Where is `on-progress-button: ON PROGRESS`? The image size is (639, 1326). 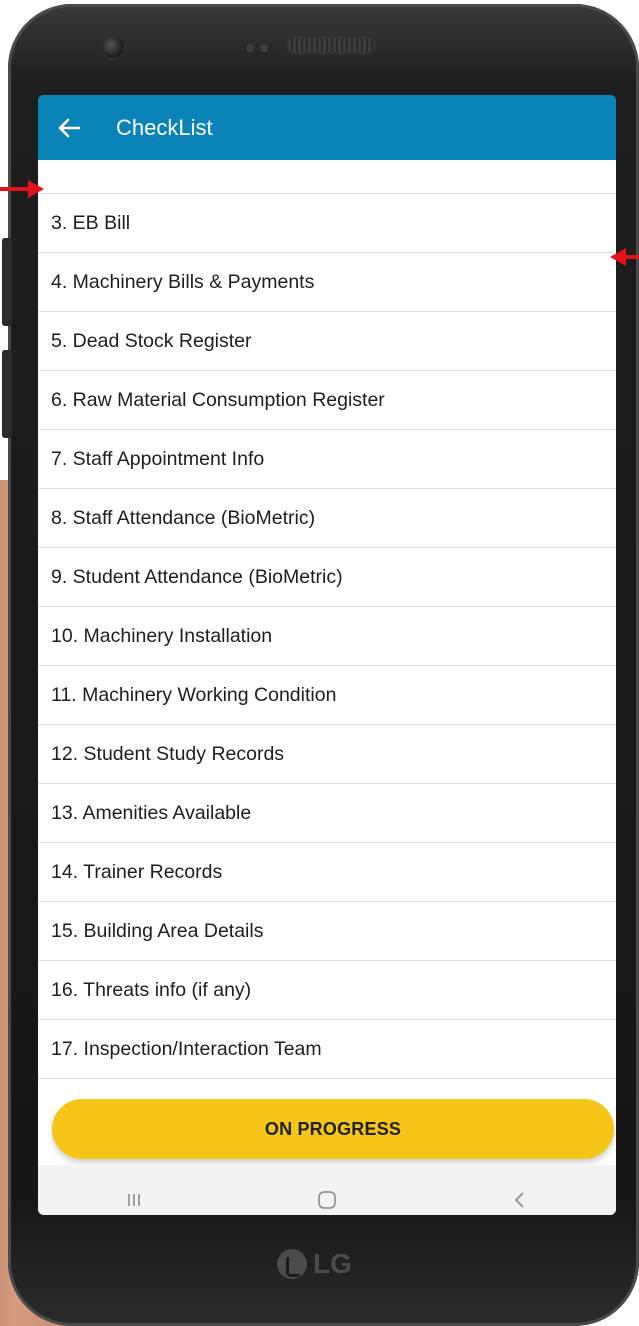 on-progress-button: ON PROGRESS is located at coordinates (333, 1129).